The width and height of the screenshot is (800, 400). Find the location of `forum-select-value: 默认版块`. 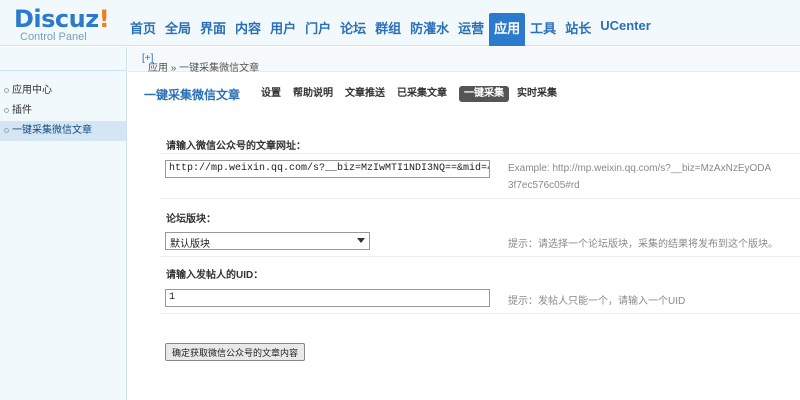

forum-select-value: 默认版块 is located at coordinates (190, 244).